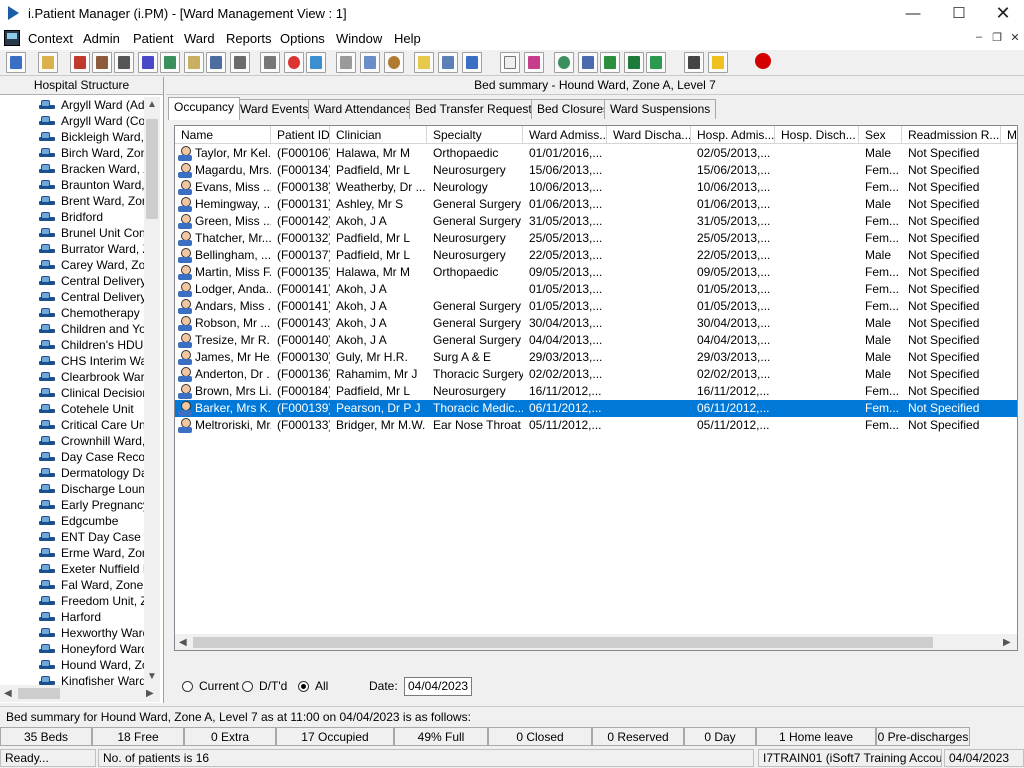 The height and width of the screenshot is (768, 1024). I want to click on scroll-right-arrow-icon: ▶, so click(150, 693).